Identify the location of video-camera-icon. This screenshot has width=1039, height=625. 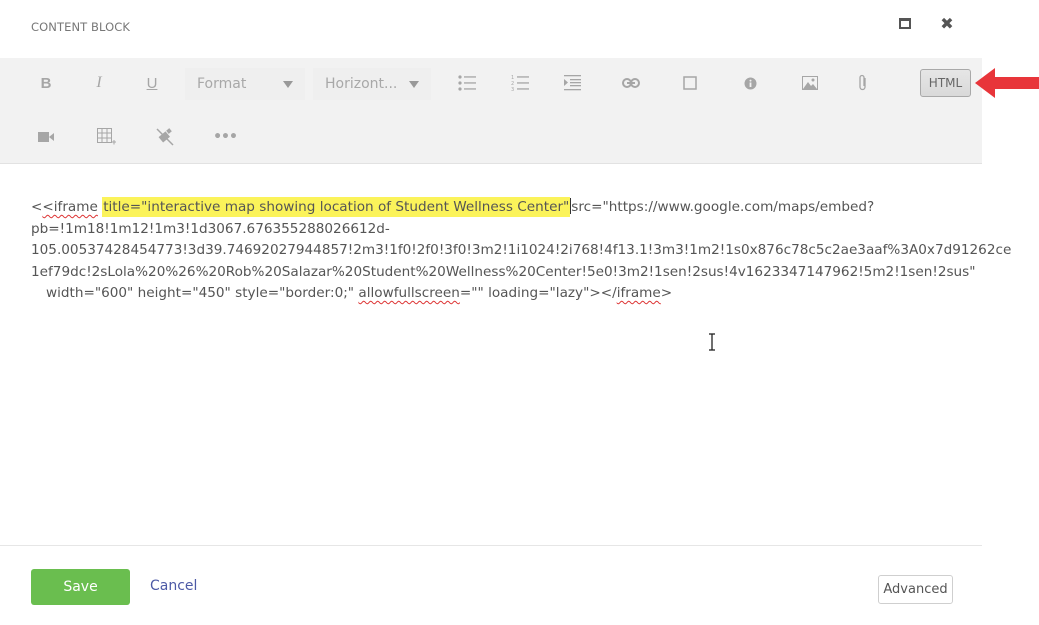
(46, 137).